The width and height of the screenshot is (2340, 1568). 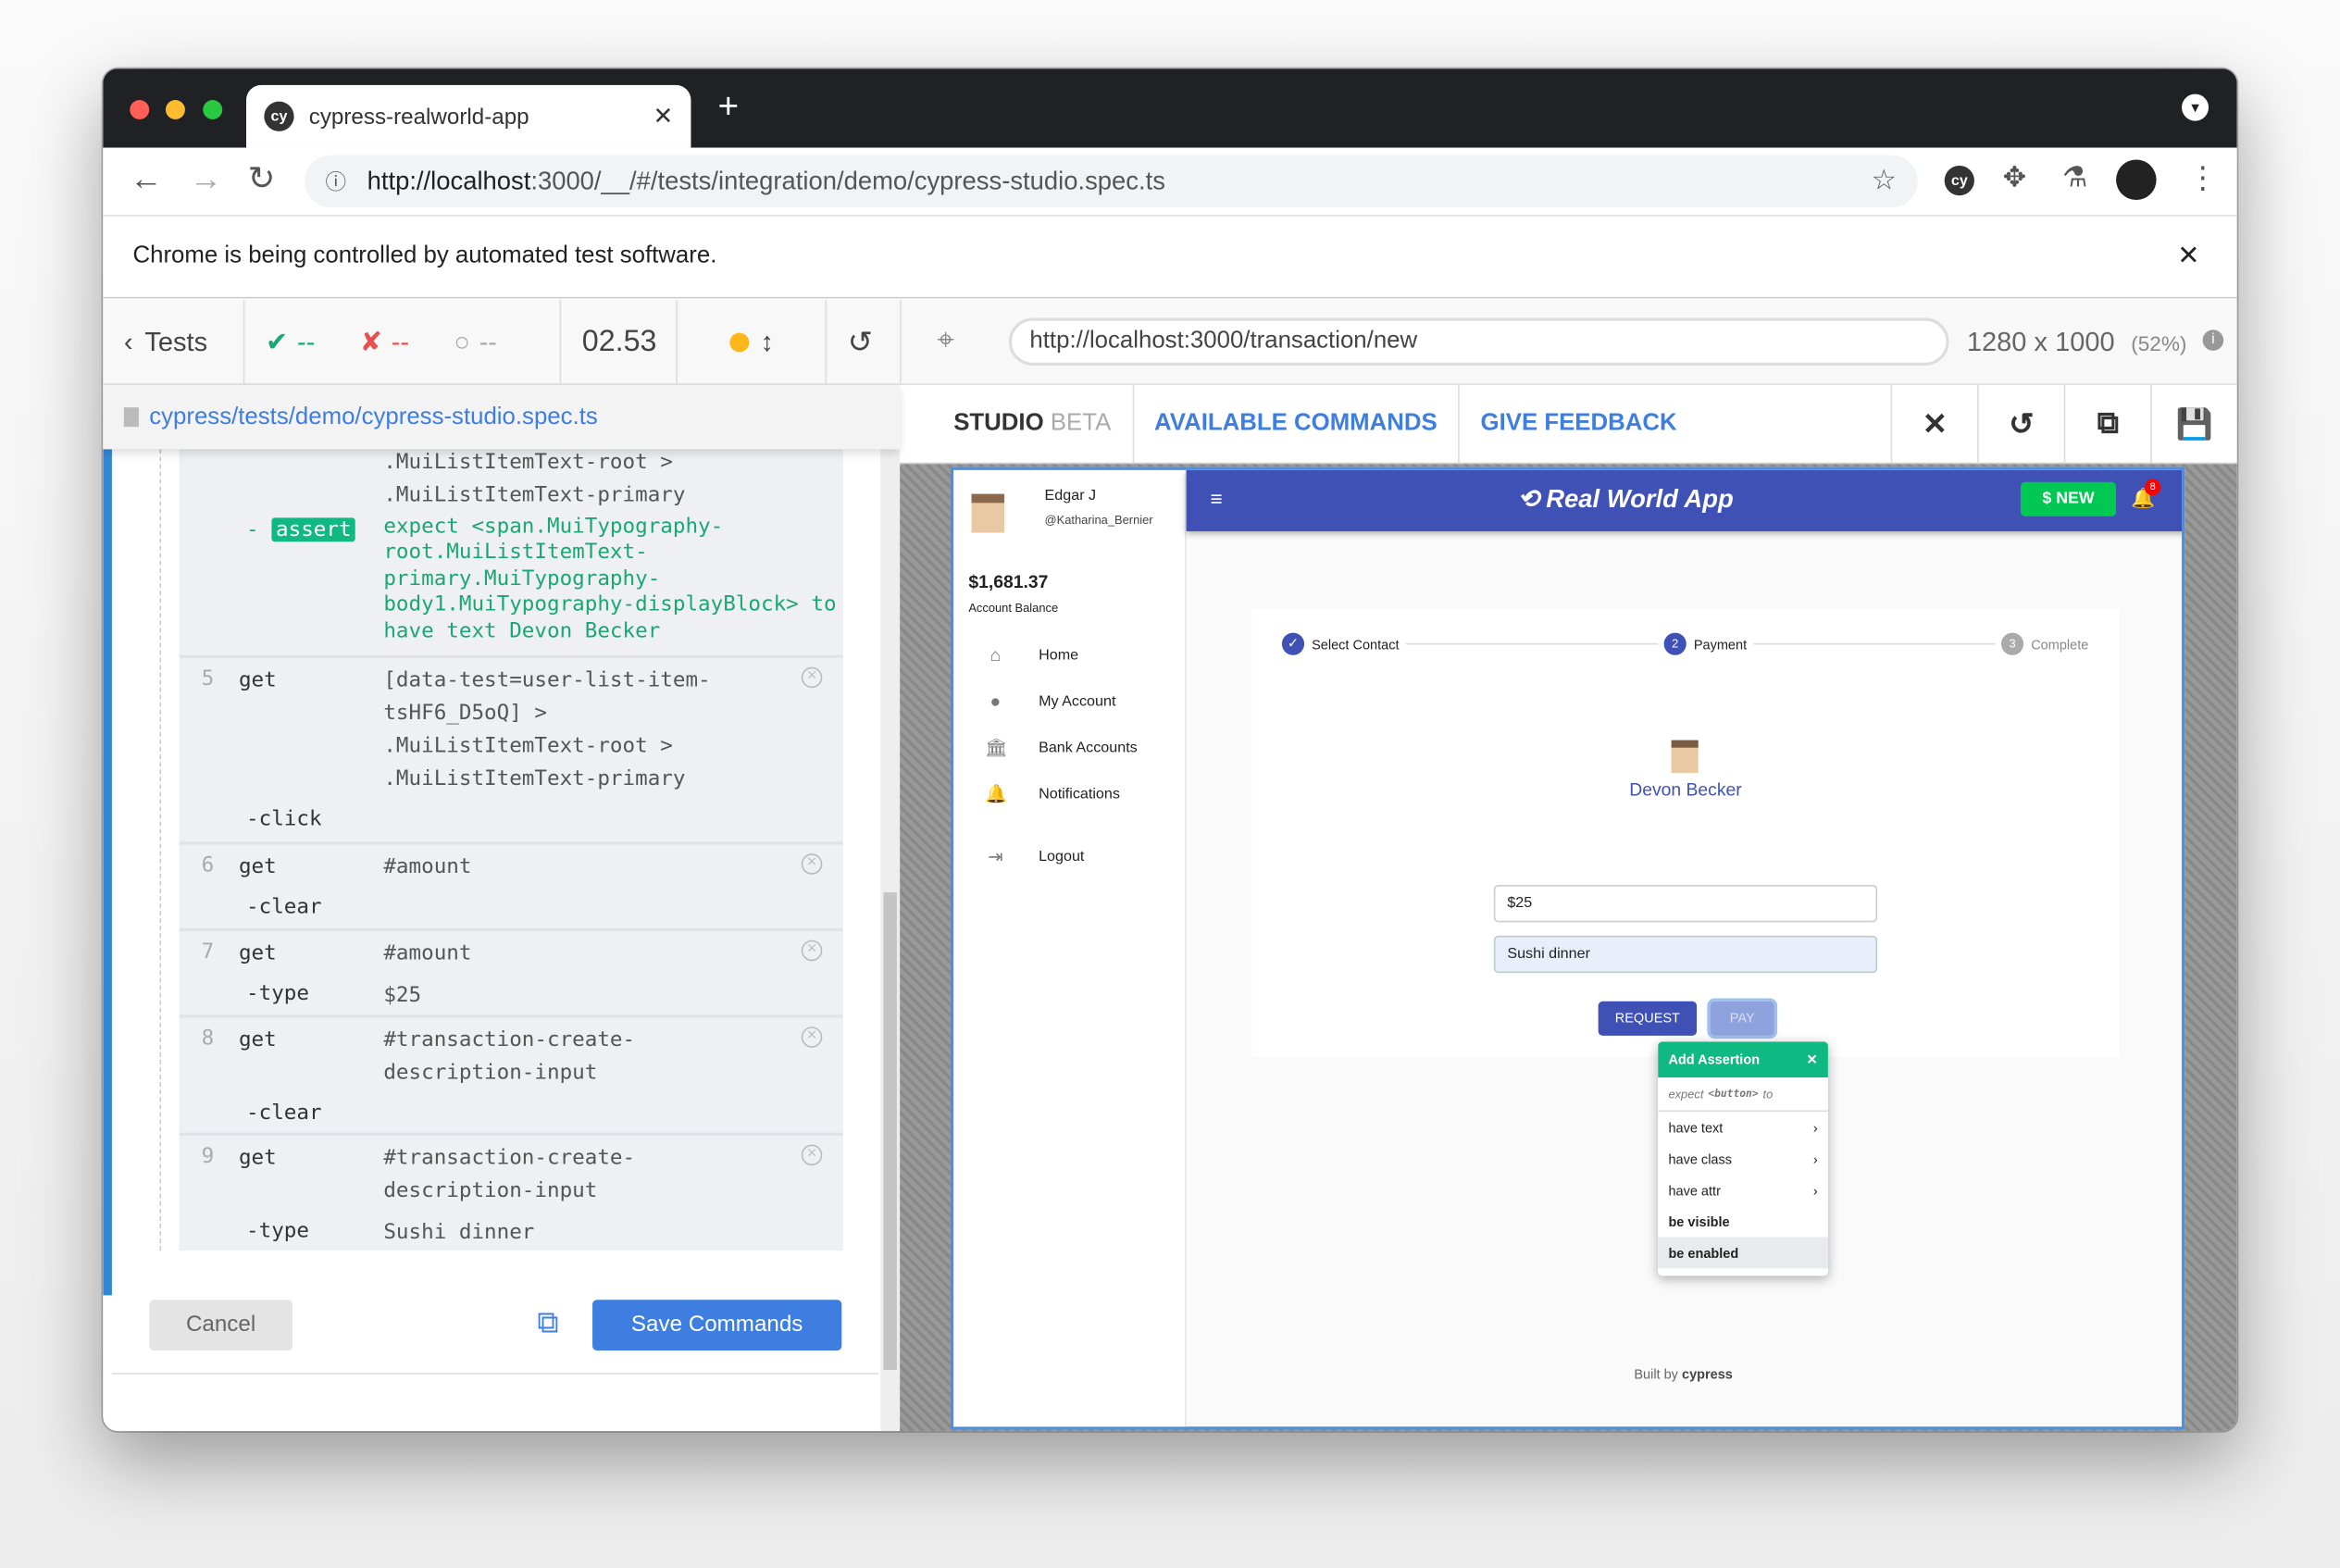 I want to click on assert-have-class: have class ›, so click(x=1743, y=1159).